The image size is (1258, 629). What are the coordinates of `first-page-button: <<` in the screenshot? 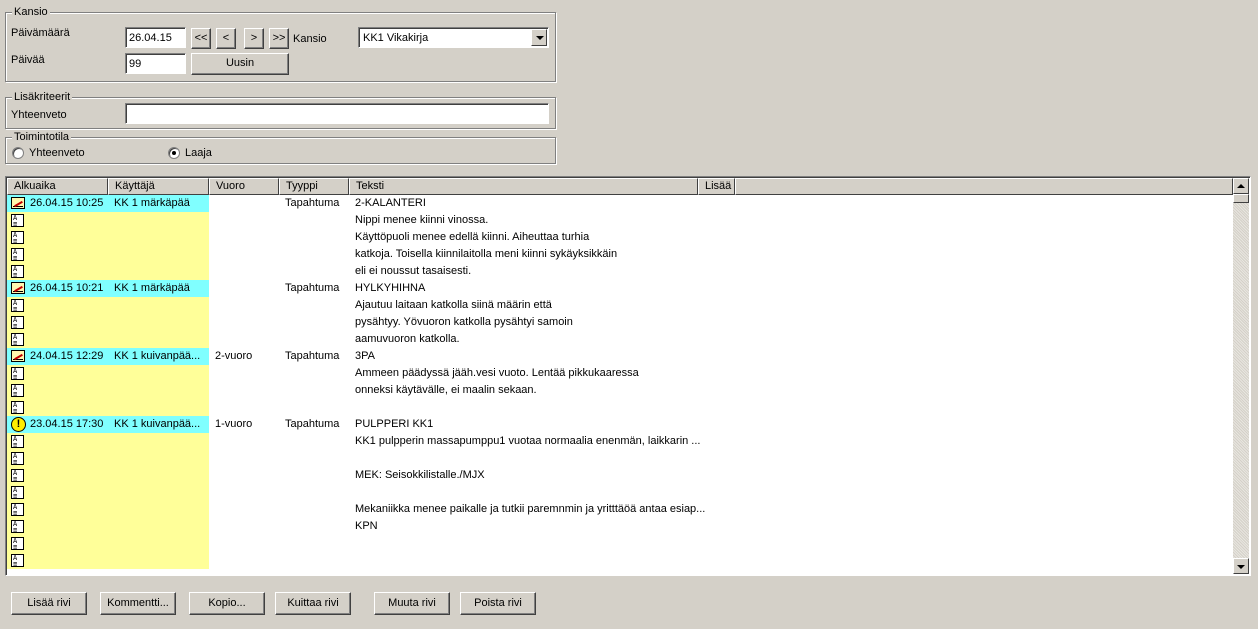 It's located at (201, 38).